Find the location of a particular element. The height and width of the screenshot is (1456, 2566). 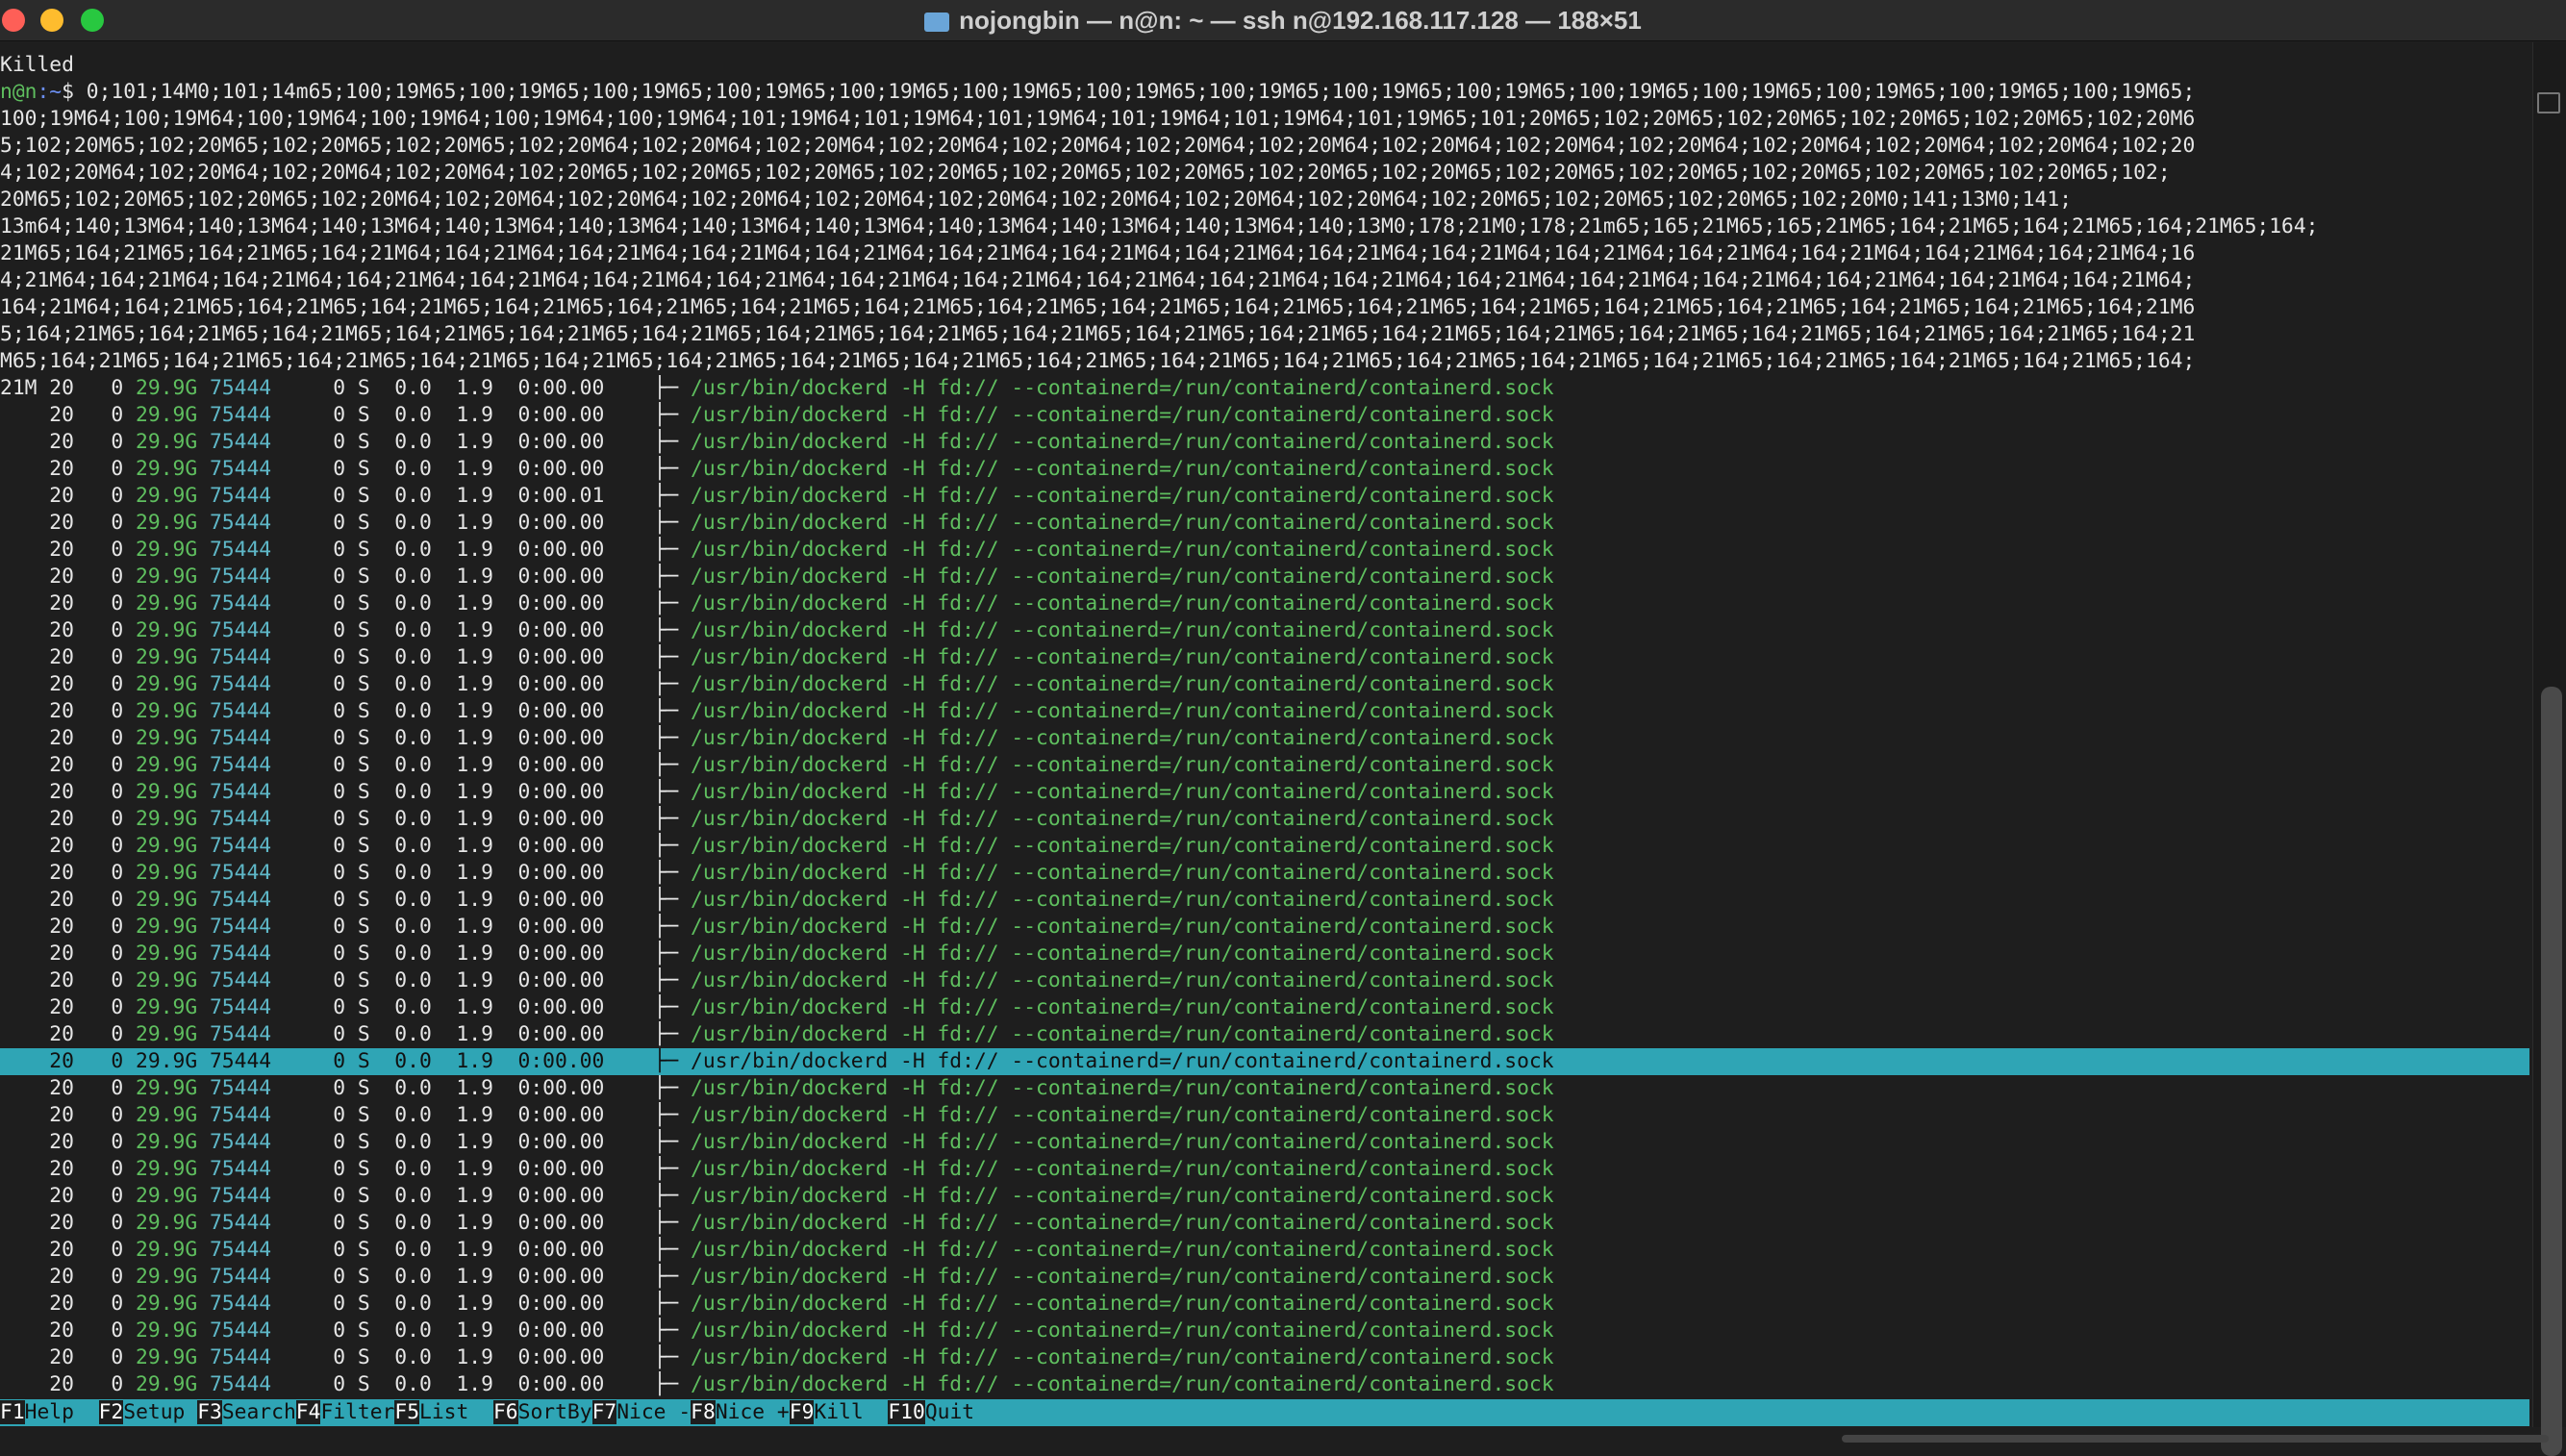

fkey-label: List is located at coordinates (456, 1412).